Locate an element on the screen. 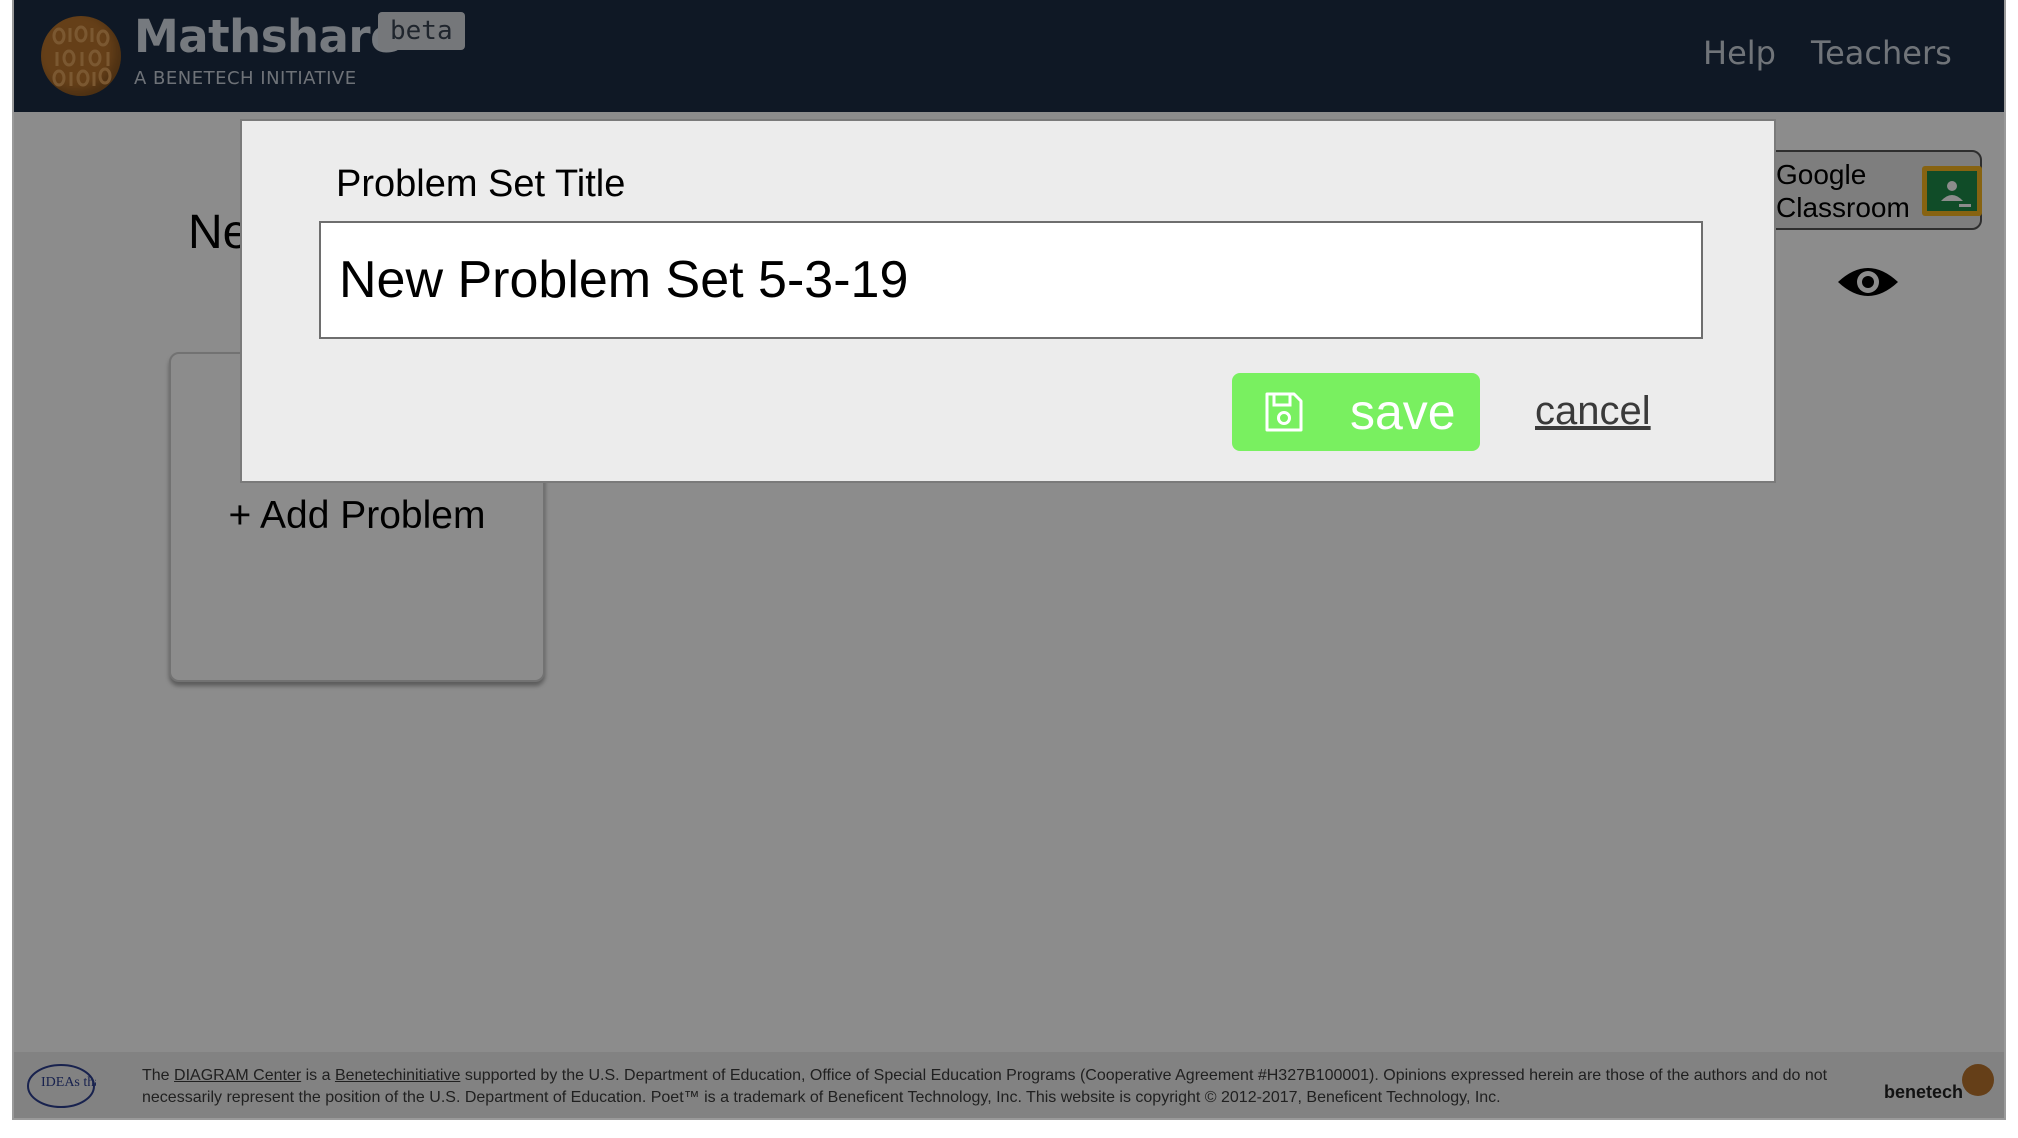  problem-set-title-label: Problem Set Title is located at coordinates (481, 184).